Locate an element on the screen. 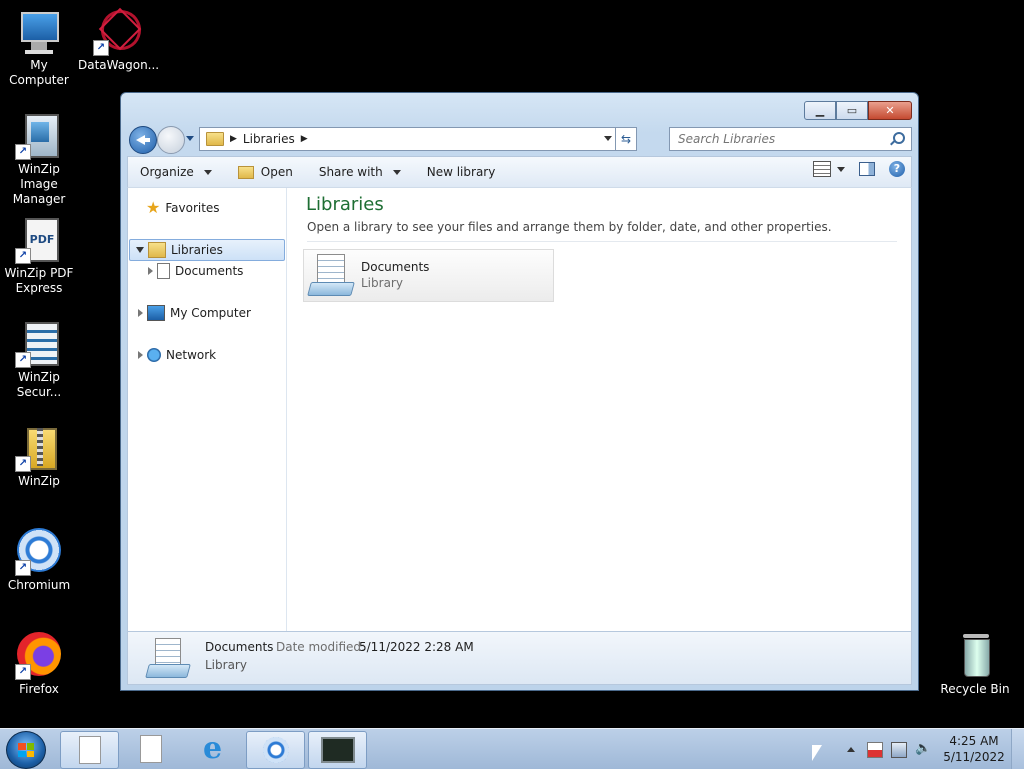  taskbar-app-button is located at coordinates (337, 750).